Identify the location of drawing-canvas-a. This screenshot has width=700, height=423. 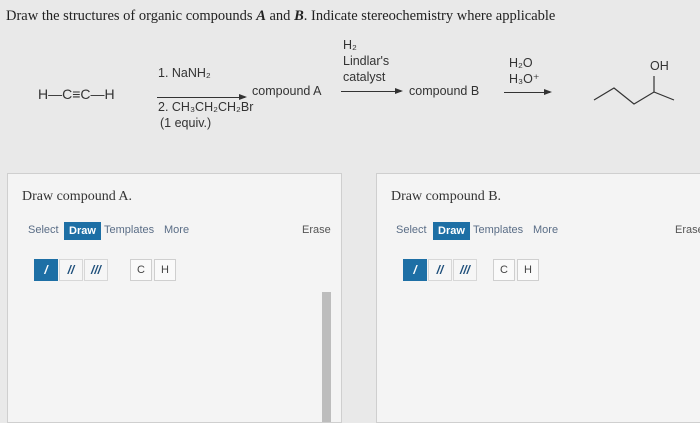
(164, 357).